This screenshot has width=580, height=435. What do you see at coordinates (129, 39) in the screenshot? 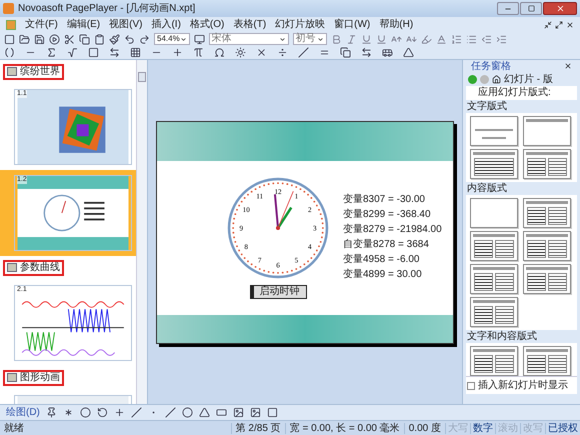
I see `undo-icon` at bounding box center [129, 39].